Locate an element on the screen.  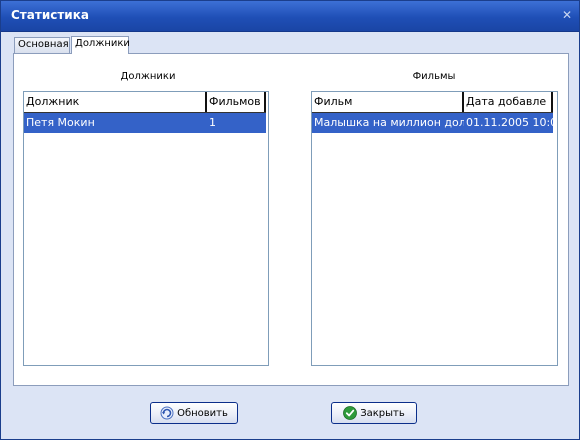
tab-main: Основная is located at coordinates (42, 45).